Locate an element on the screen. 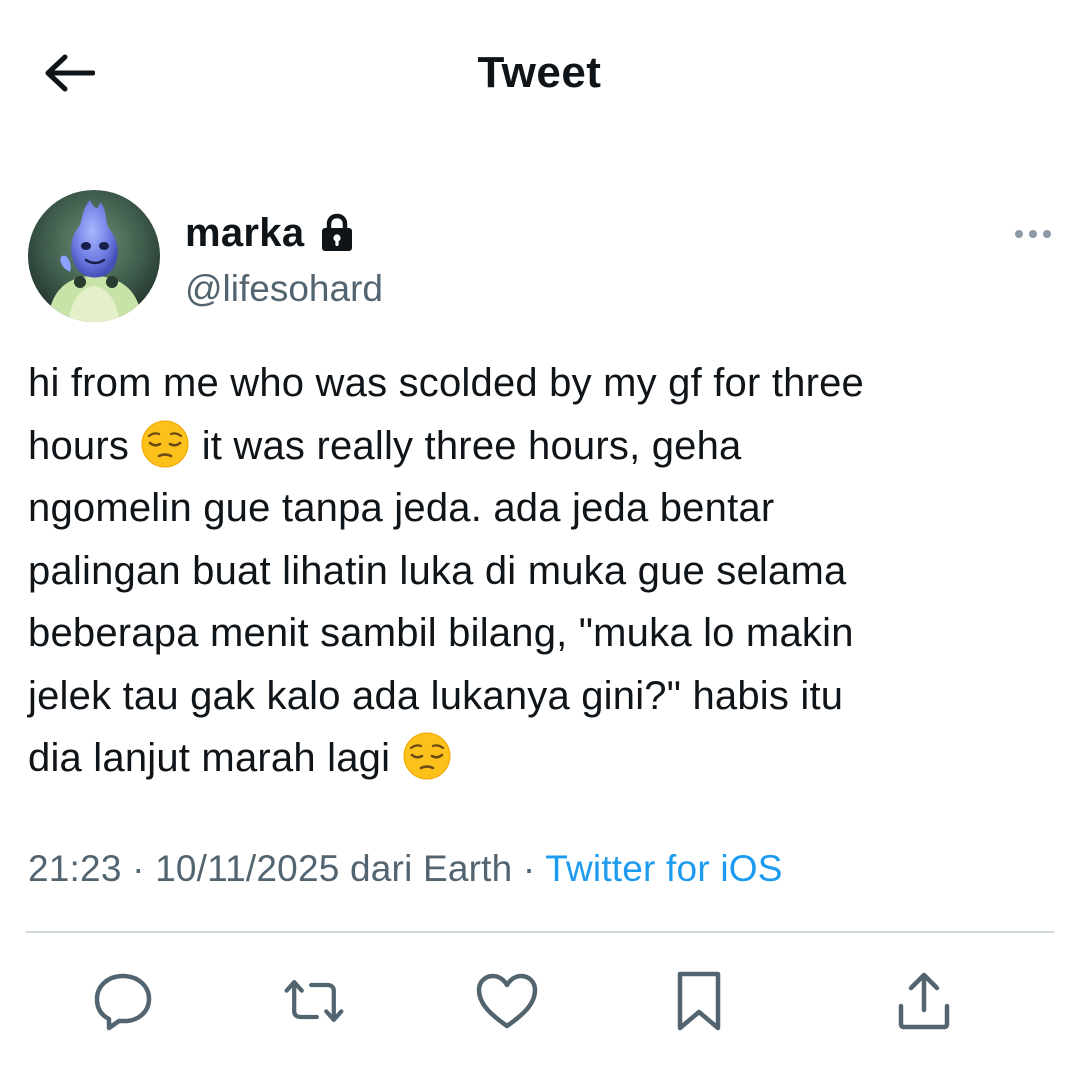  reply-icon is located at coordinates (123, 1002).